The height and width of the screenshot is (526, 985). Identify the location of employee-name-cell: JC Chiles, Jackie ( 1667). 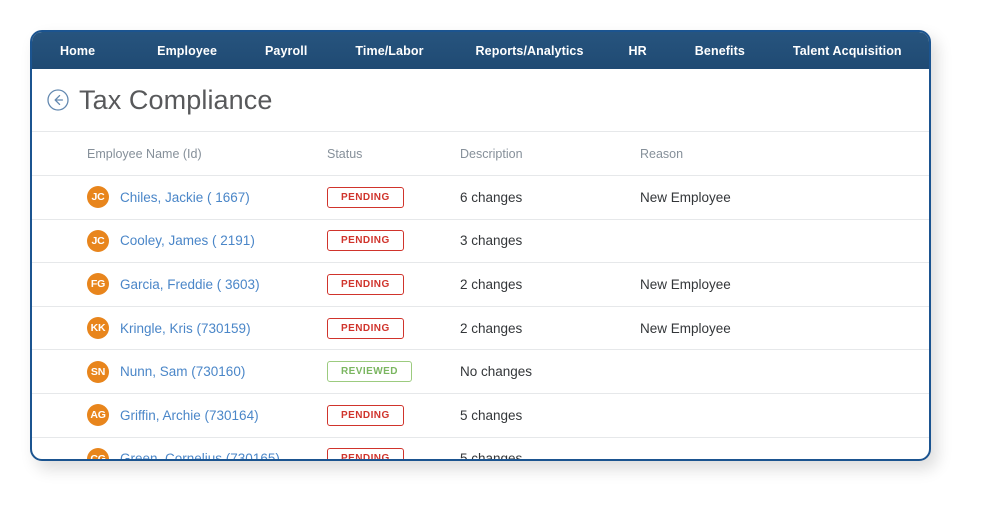
(168, 197).